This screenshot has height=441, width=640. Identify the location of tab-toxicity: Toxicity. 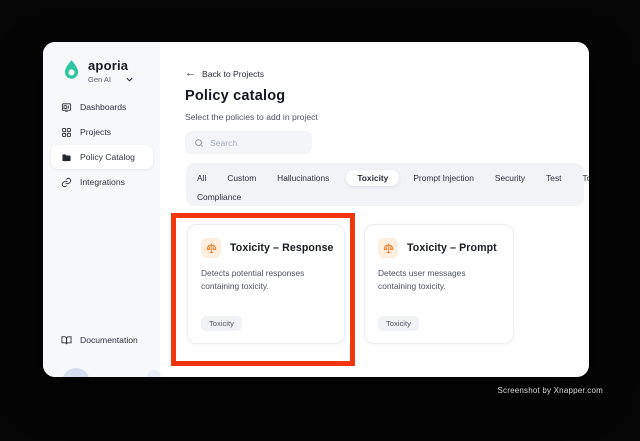
(373, 177).